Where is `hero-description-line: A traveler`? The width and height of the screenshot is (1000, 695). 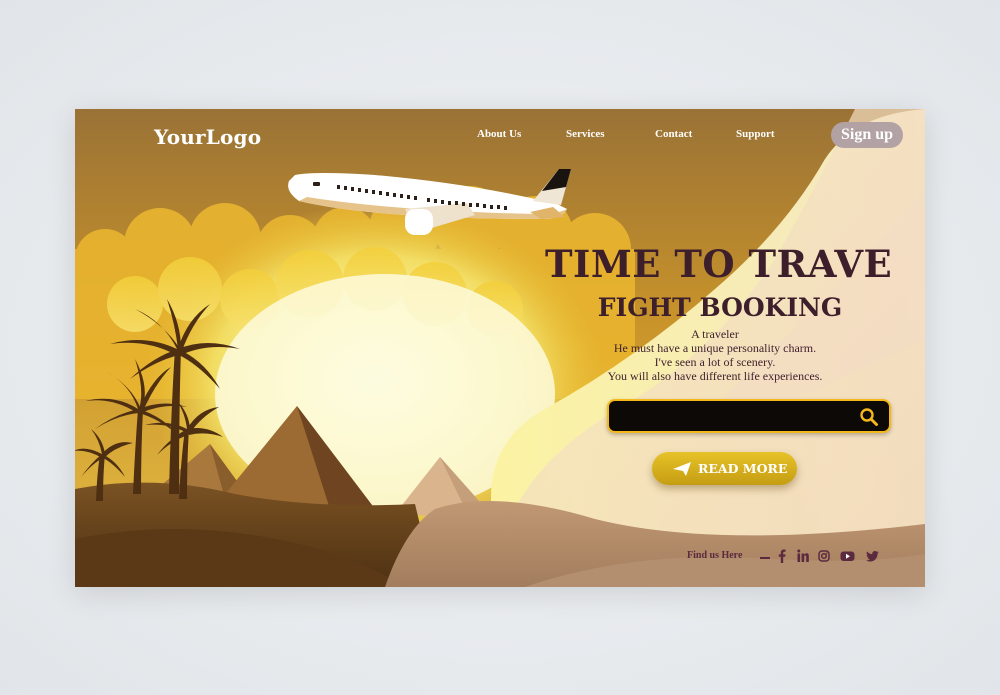 hero-description-line: A traveler is located at coordinates (715, 334).